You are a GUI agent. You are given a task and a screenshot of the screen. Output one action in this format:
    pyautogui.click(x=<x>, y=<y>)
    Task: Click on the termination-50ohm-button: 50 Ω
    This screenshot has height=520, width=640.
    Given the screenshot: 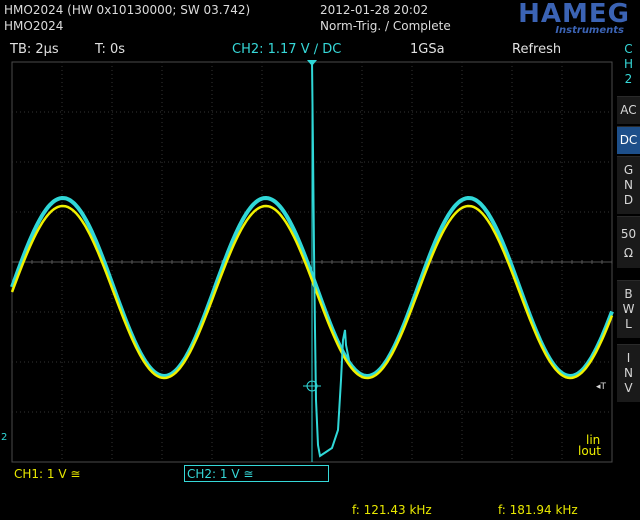 What is the action you would take?
    pyautogui.click(x=628, y=242)
    